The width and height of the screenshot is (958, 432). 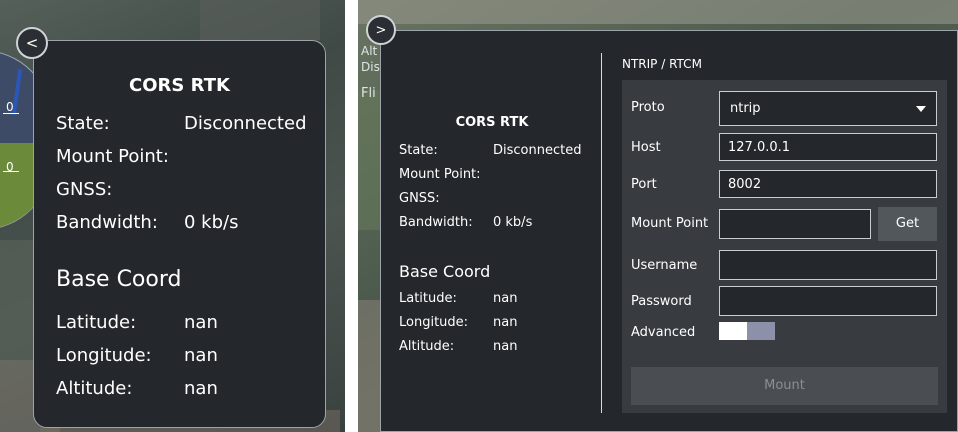 What do you see at coordinates (370, 67) in the screenshot?
I see `map-overlay-label: Dis` at bounding box center [370, 67].